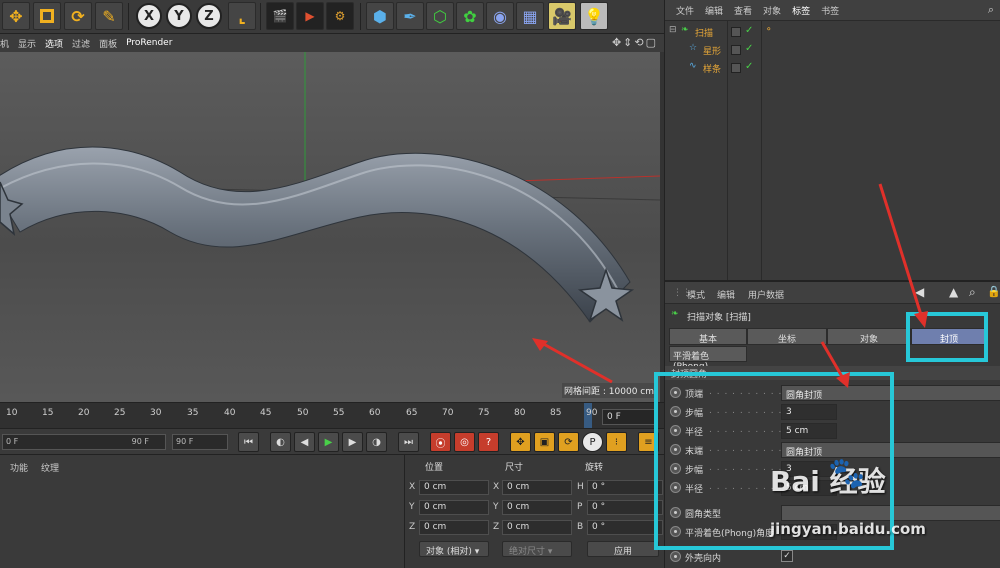 This screenshot has height=568, width=1000. I want to click on hull-inwards-checkbox: ✓, so click(787, 556).